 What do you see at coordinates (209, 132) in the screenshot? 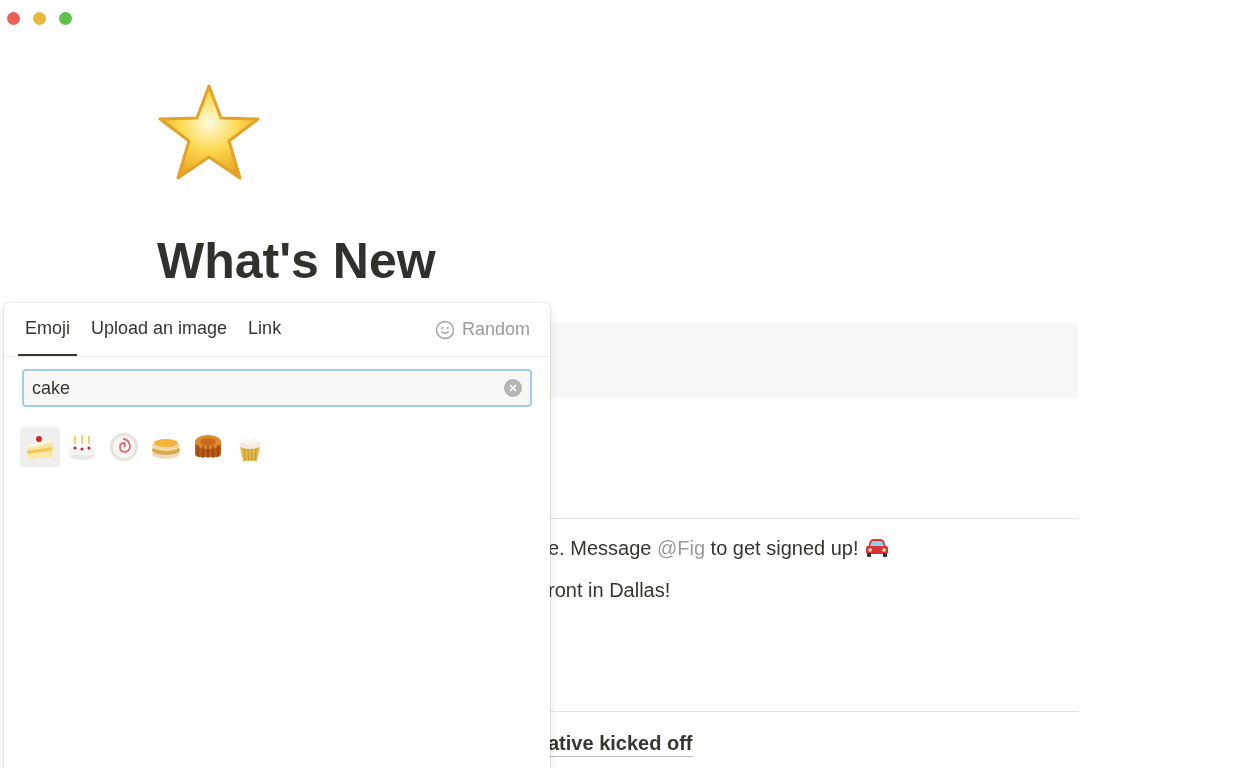
I see `star-icon` at bounding box center [209, 132].